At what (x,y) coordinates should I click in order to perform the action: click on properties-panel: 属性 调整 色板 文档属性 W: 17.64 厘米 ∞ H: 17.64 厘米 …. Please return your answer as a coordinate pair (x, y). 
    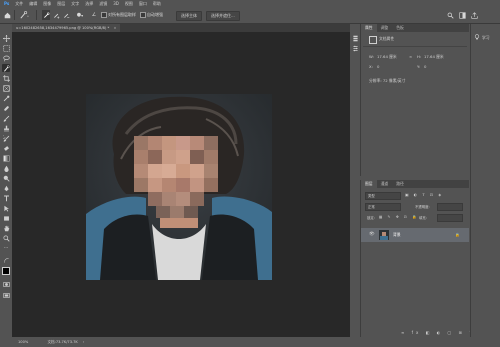
    Looking at the image, I should click on (414, 100).